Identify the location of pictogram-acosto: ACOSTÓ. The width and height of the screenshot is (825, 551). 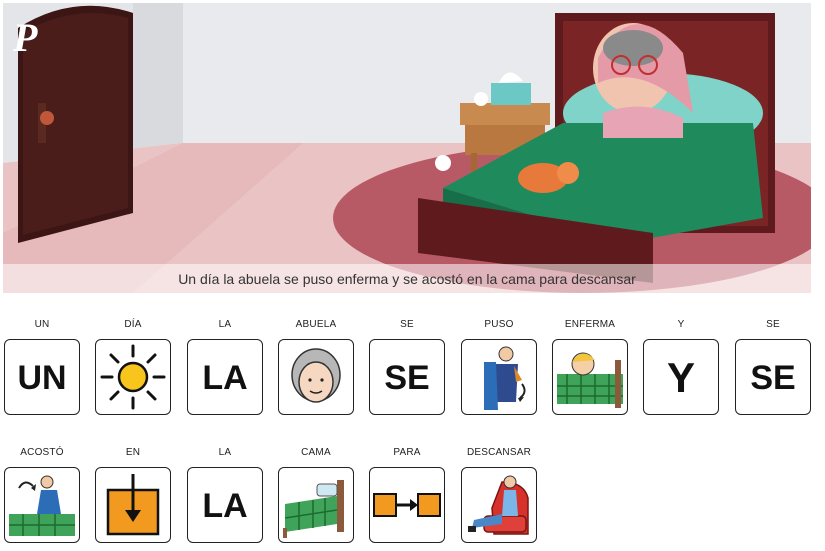
(42, 494).